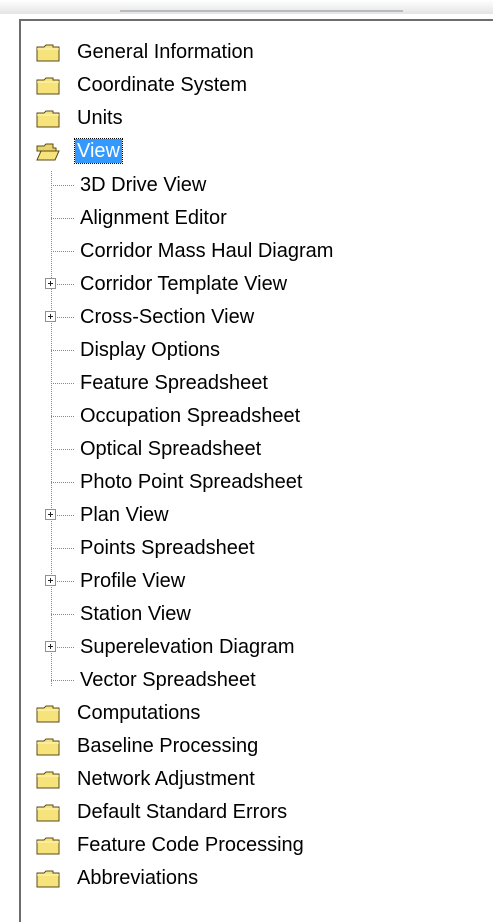  What do you see at coordinates (48, 152) in the screenshot?
I see `open-folder-icon` at bounding box center [48, 152].